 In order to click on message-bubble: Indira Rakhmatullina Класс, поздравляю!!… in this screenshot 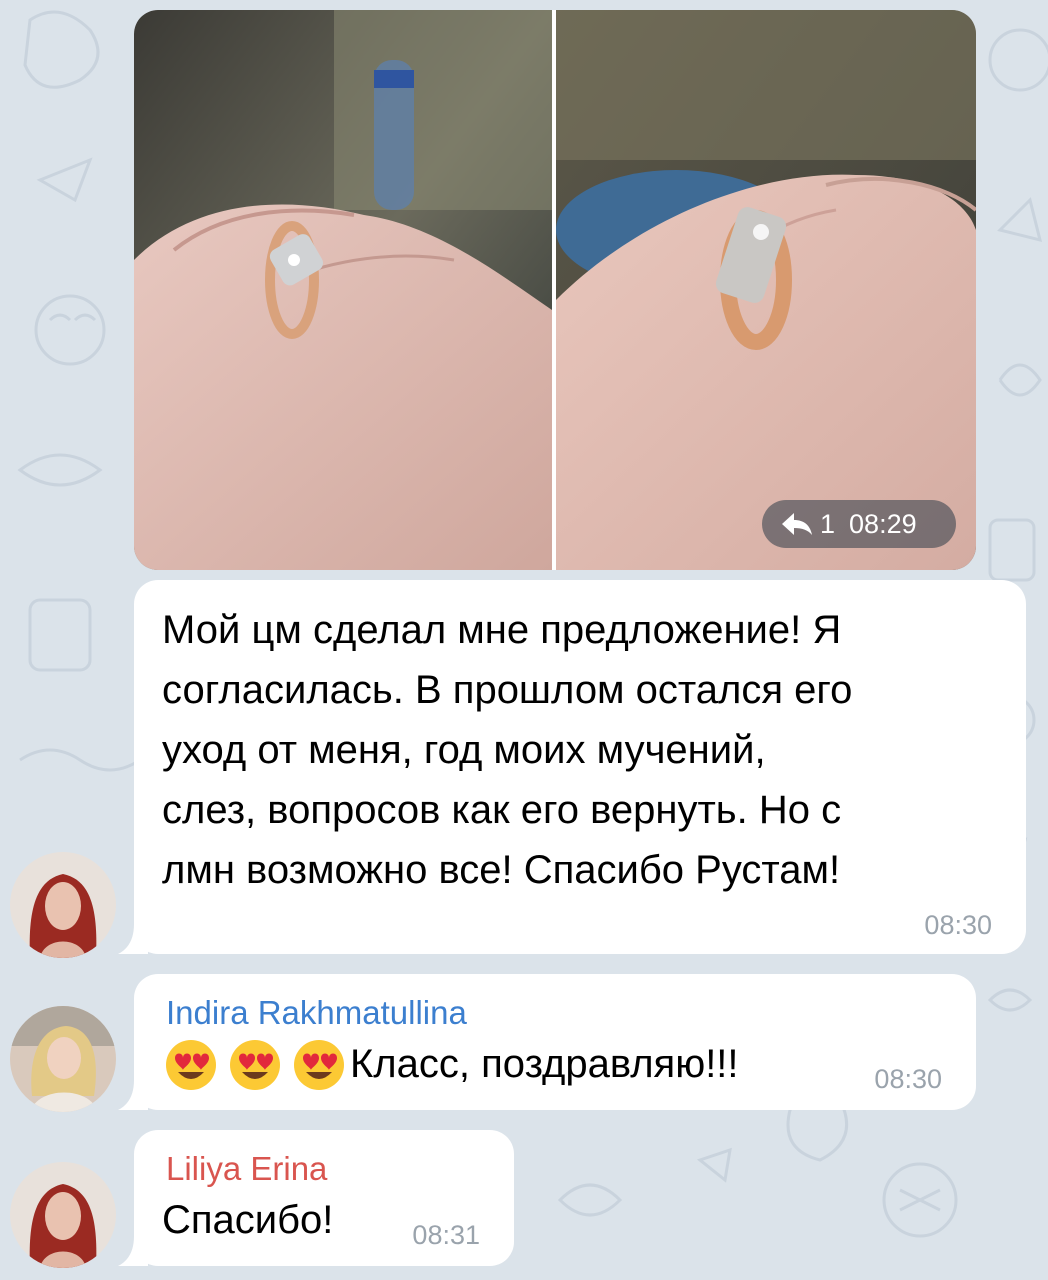, I will do `click(555, 1042)`.